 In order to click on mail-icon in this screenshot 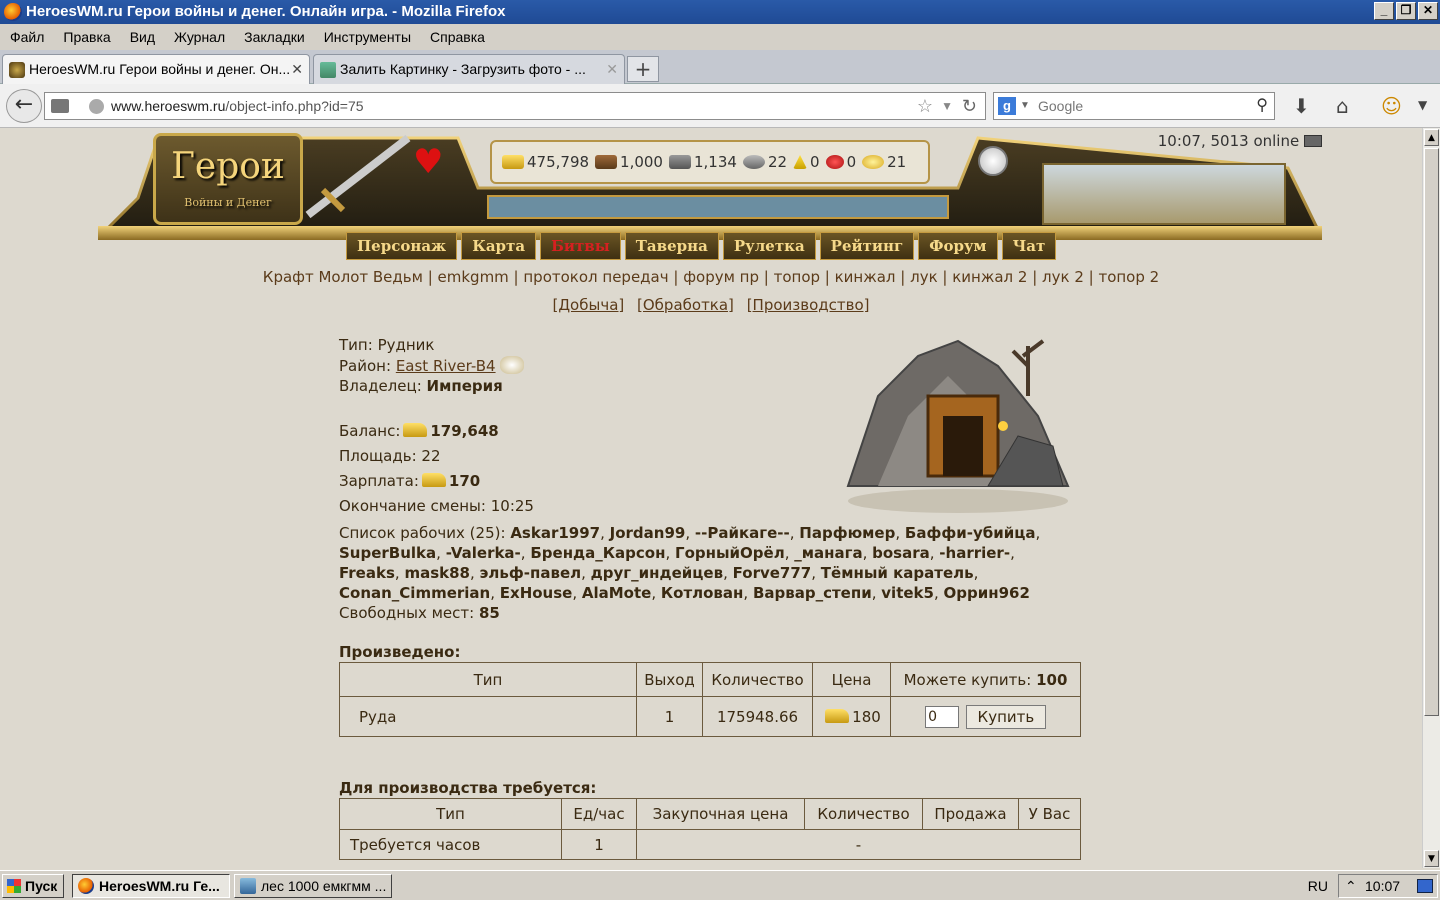, I will do `click(1313, 141)`.